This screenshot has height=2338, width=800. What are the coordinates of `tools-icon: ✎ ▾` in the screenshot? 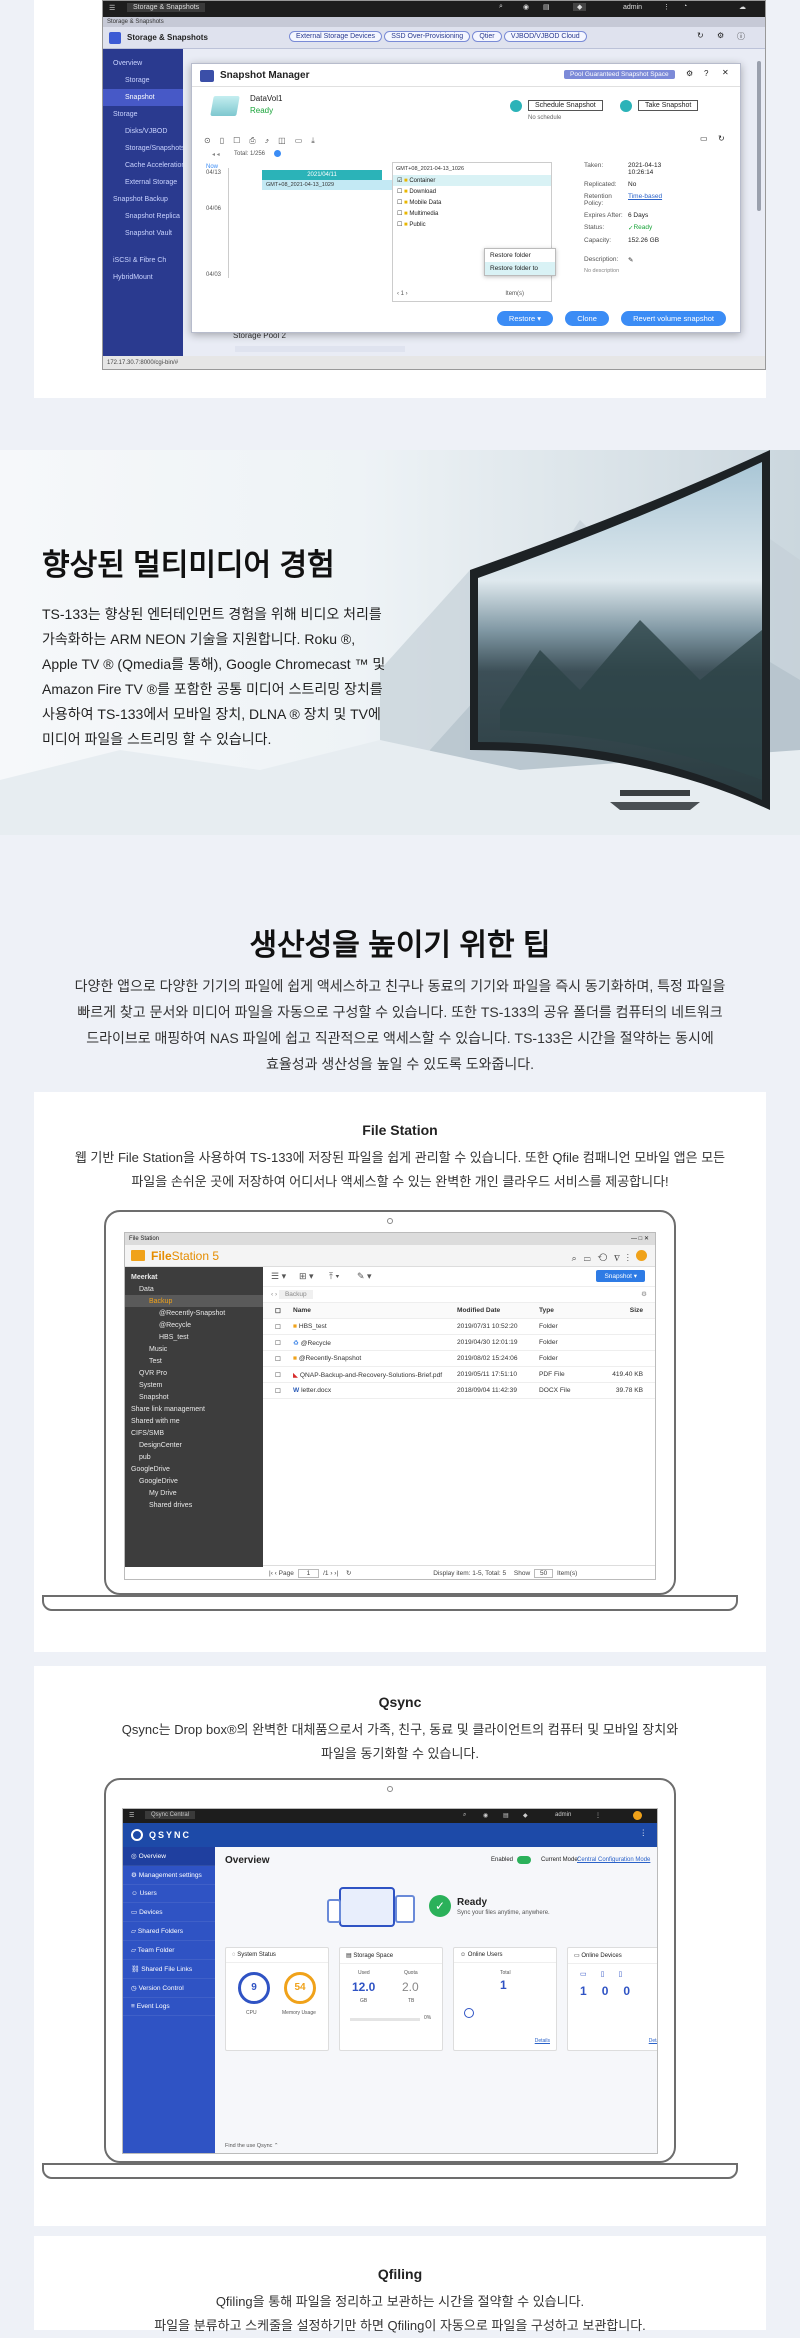 It's located at (364, 1276).